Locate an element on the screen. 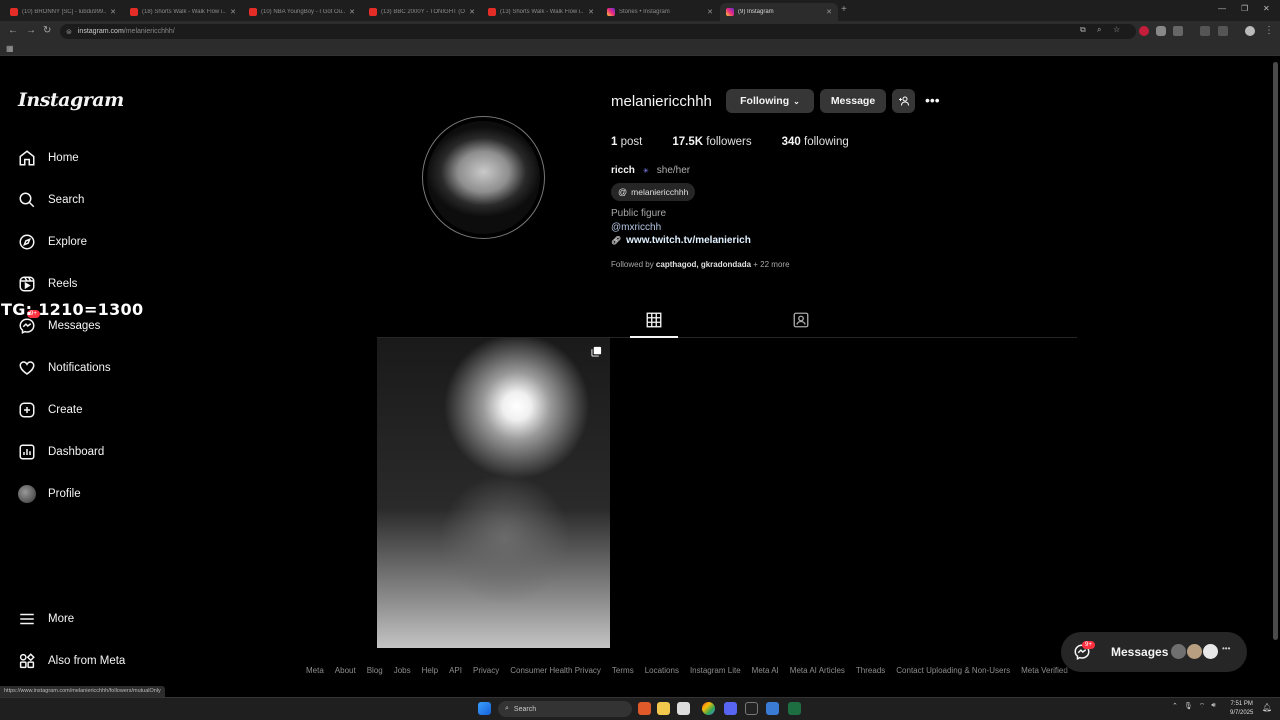 Image resolution: width=1280 pixels, height=720 pixels. discord-icon is located at coordinates (730, 708).